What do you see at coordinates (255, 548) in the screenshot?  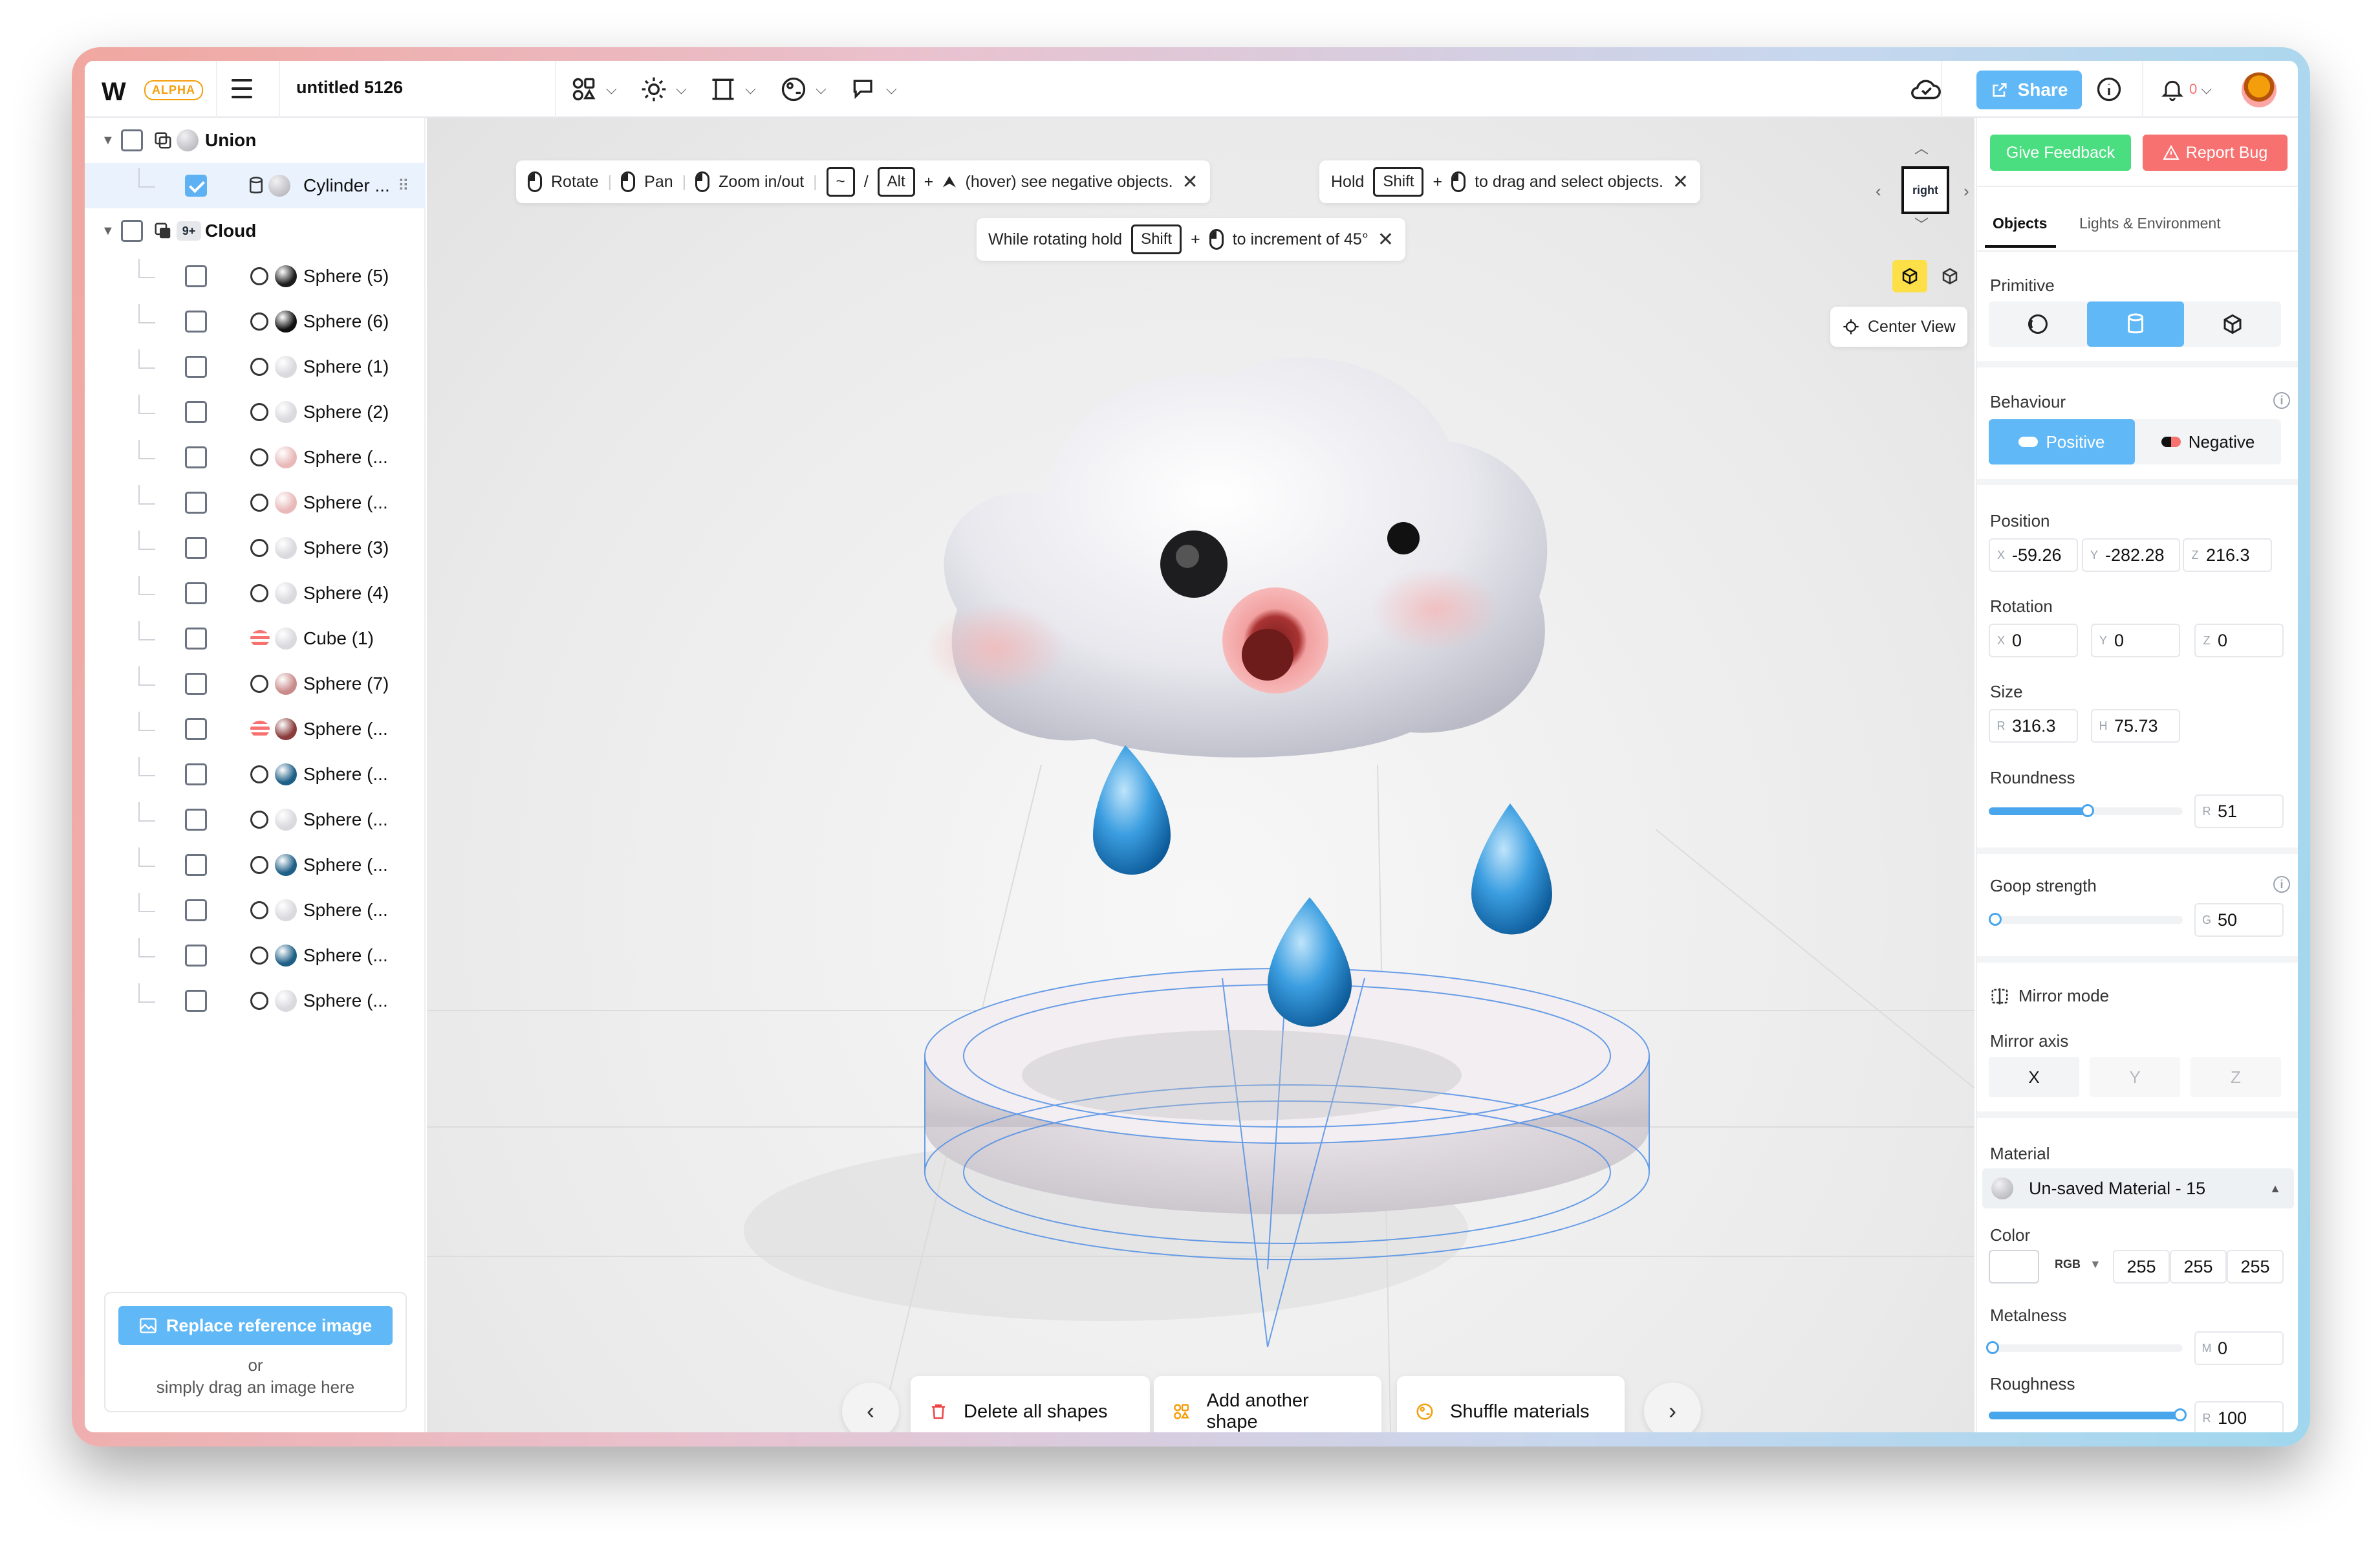 I see `tree-row: Sphere (3)` at bounding box center [255, 548].